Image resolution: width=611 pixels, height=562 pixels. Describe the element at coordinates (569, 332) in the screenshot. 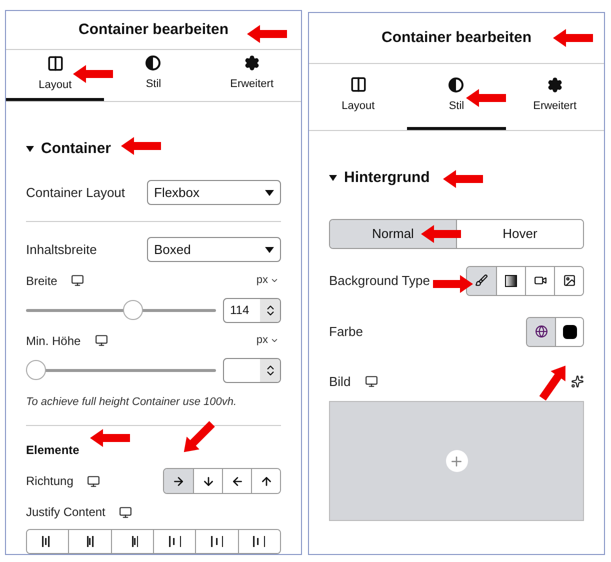

I see `color-swatch` at that location.